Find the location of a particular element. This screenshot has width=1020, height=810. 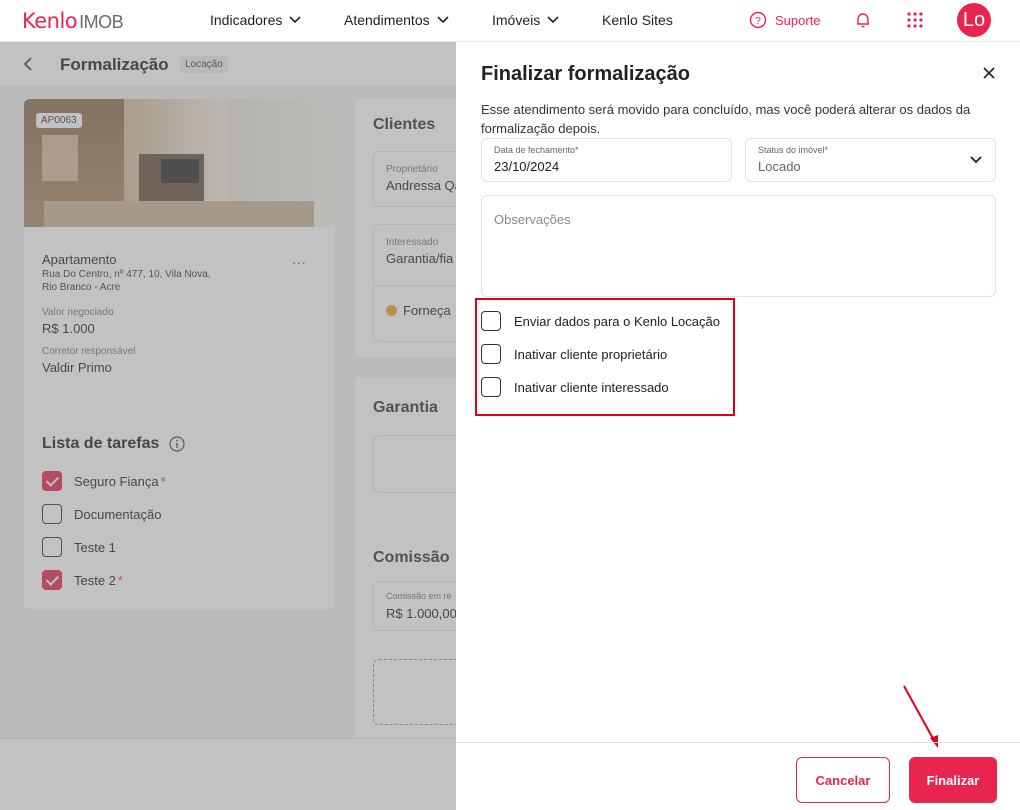

property-status-value: Locado is located at coordinates (779, 166).